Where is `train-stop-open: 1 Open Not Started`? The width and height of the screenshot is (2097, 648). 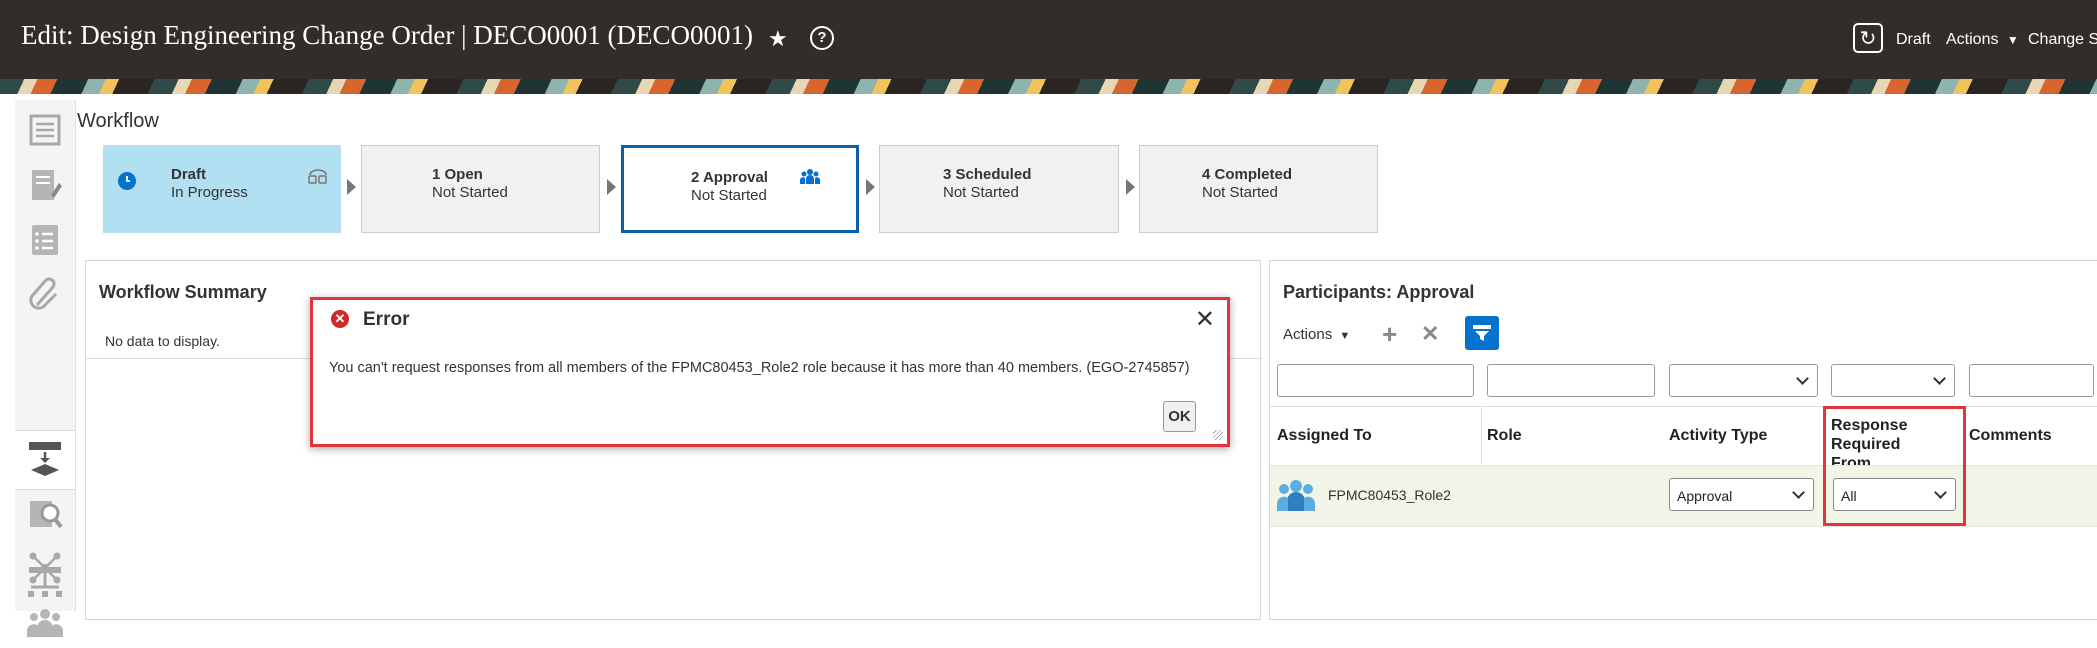 train-stop-open: 1 Open Not Started is located at coordinates (480, 189).